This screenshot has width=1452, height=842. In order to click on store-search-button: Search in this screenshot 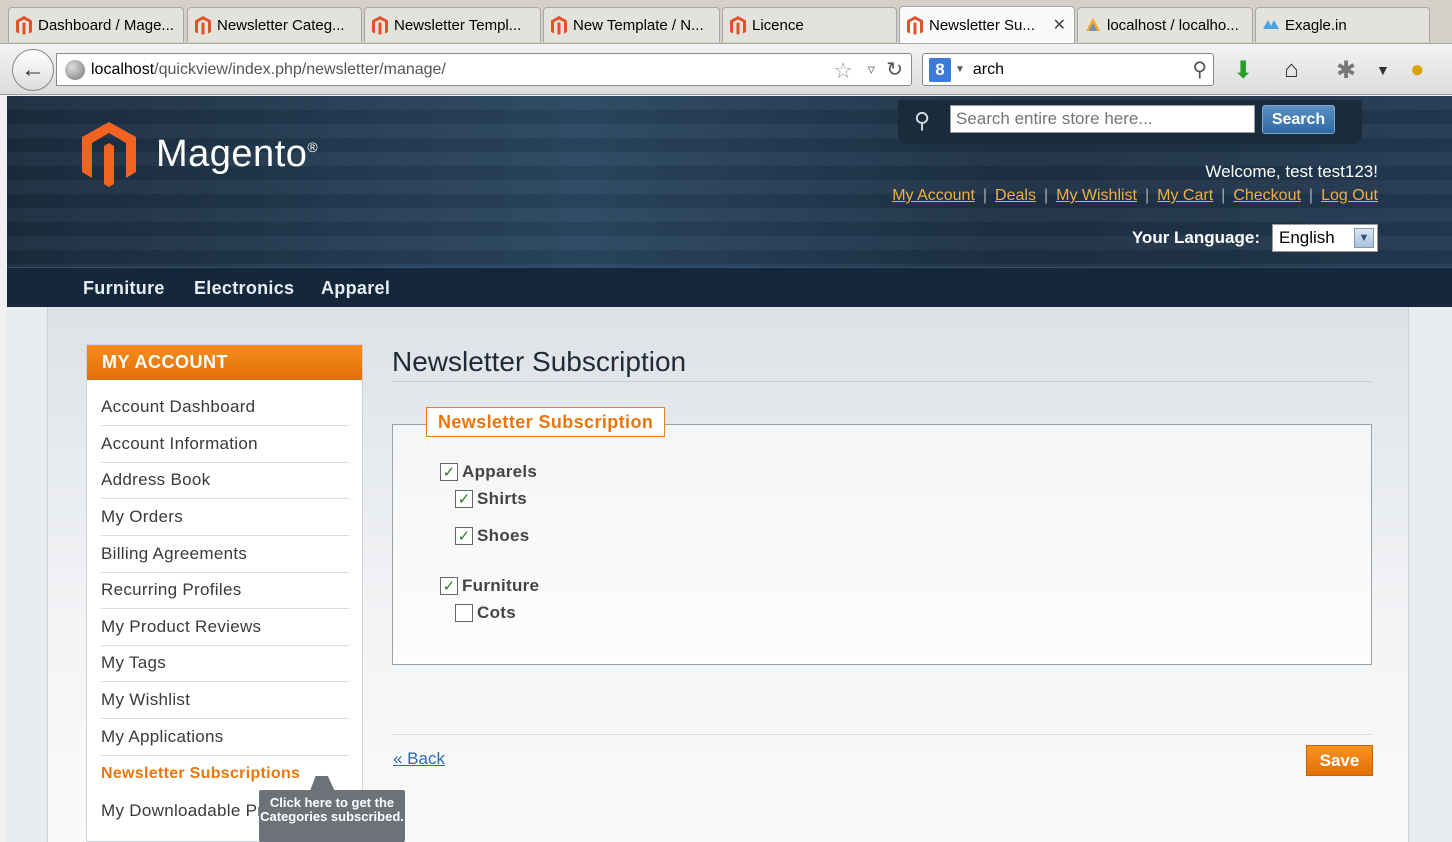, I will do `click(1298, 119)`.